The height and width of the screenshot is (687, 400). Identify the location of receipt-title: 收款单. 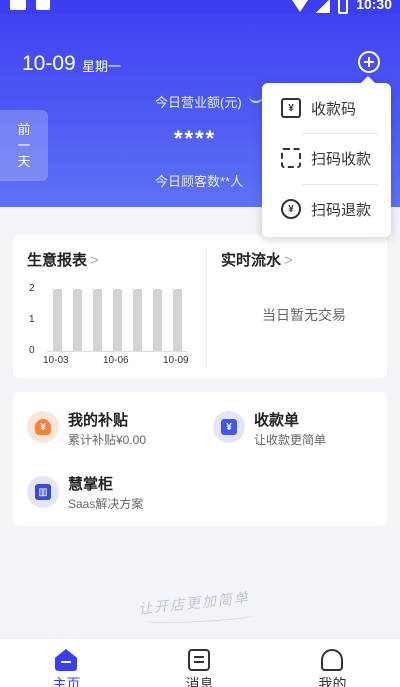
(277, 420).